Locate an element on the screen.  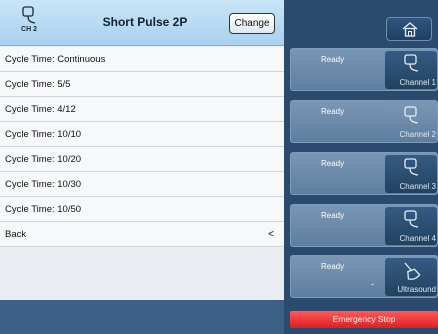
home-icon is located at coordinates (410, 29).